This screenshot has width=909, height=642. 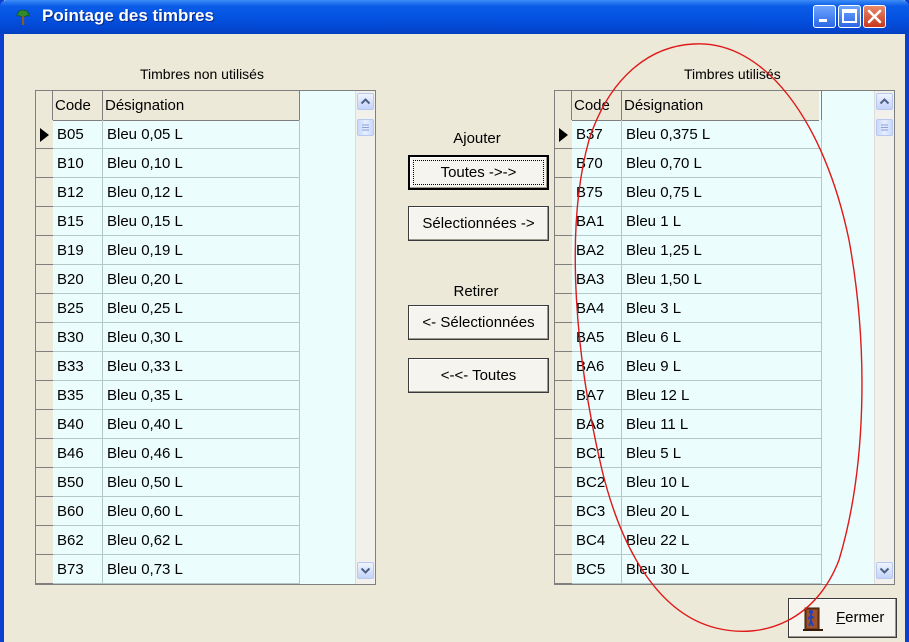 I want to click on table-row: B33 Bleu 0,33 L, so click(x=168, y=366).